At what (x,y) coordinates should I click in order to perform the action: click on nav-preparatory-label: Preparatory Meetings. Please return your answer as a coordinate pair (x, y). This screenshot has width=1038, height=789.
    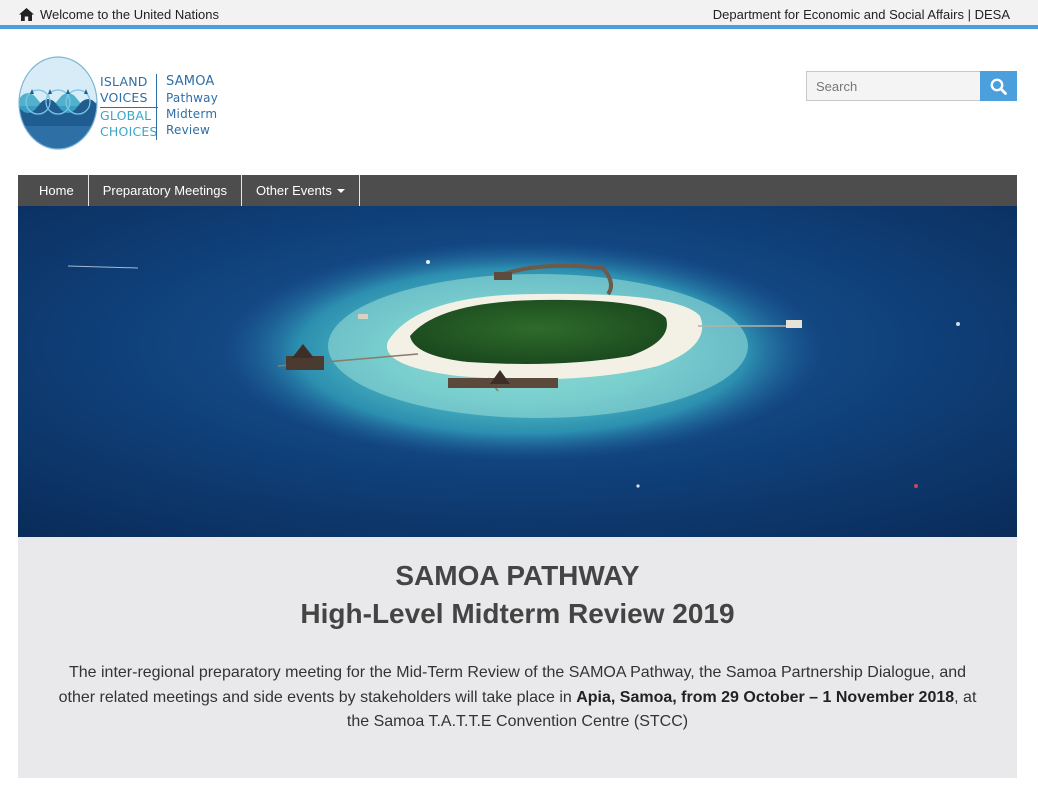
    Looking at the image, I should click on (164, 190).